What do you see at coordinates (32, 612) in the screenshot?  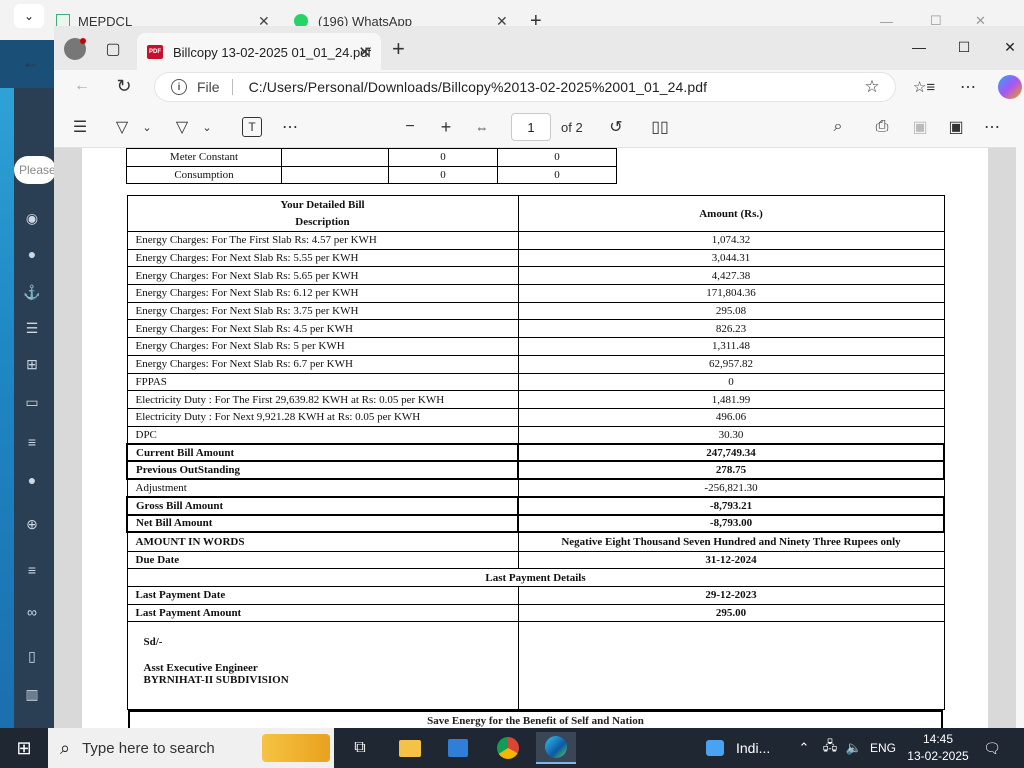 I see `link-icon: ∞` at bounding box center [32, 612].